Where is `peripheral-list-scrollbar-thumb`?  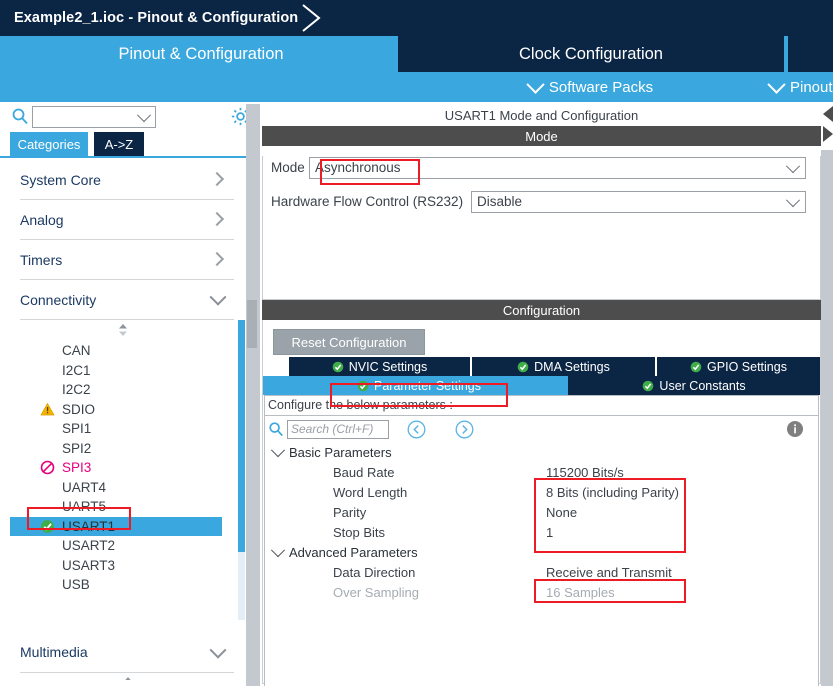
peripheral-list-scrollbar-thumb is located at coordinates (241, 436).